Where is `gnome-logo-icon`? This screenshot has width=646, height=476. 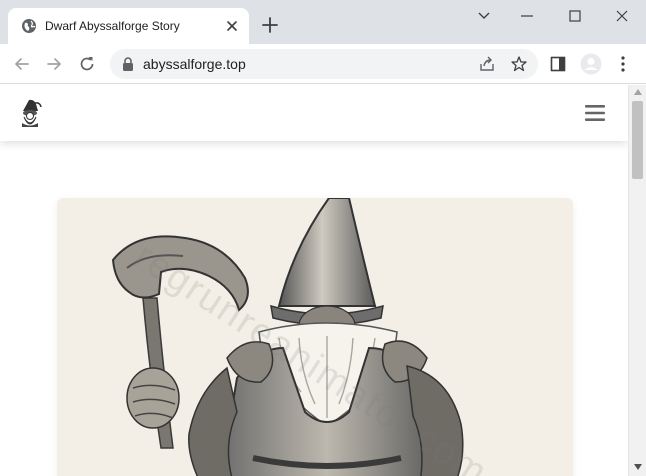
gnome-logo-icon is located at coordinates (30, 113).